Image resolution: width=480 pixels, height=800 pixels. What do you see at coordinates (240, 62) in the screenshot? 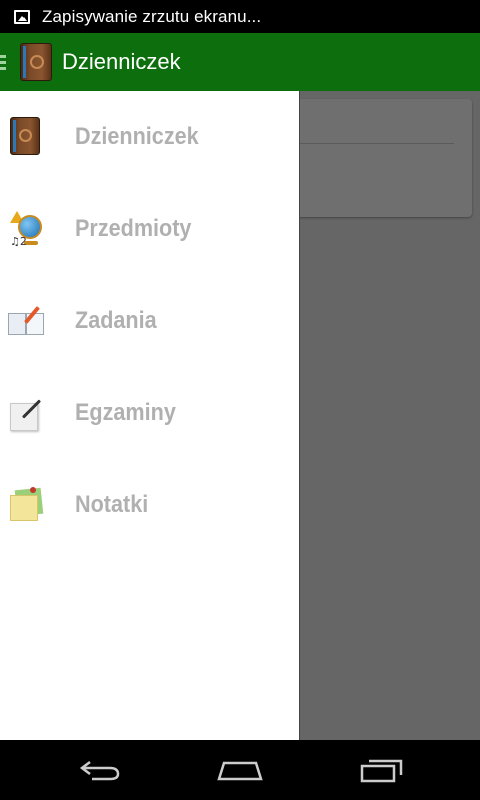
I see `action-bar: Dzienniczek` at bounding box center [240, 62].